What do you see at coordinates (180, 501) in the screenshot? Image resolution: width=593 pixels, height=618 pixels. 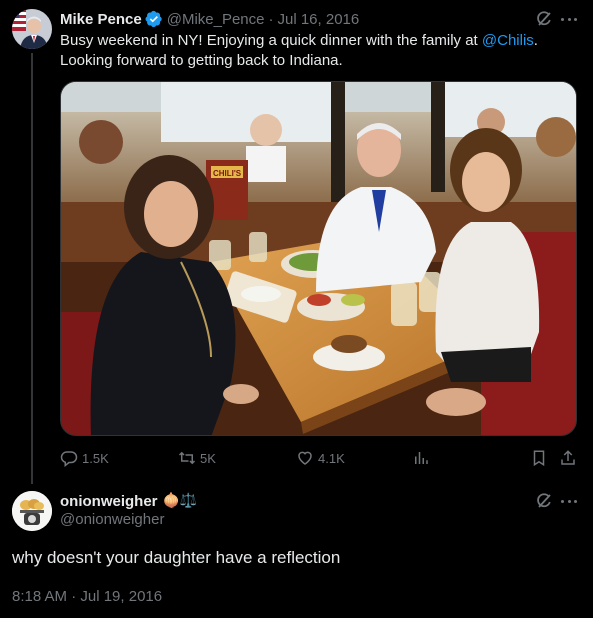 I see `reply-name-emojis: 🧅⚖️` at bounding box center [180, 501].